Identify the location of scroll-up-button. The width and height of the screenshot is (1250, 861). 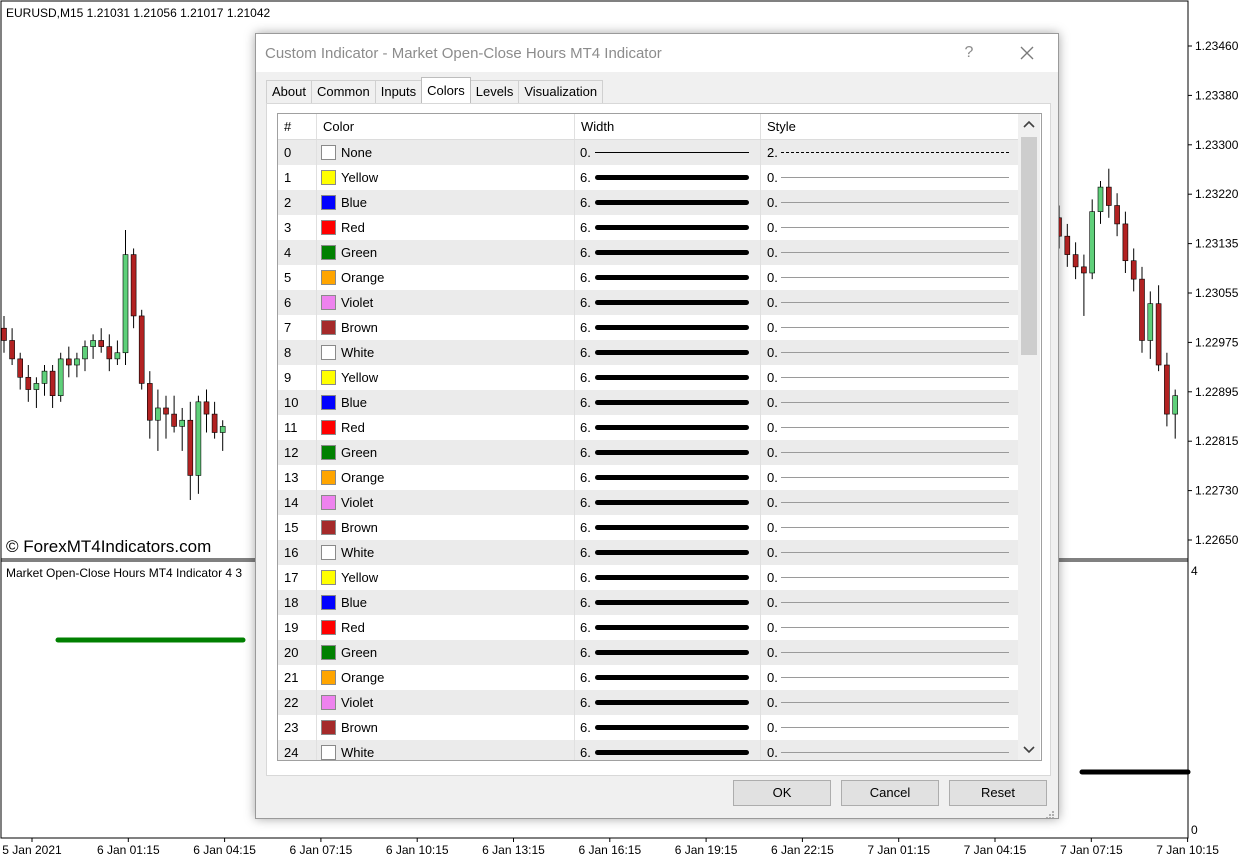
(1029, 125).